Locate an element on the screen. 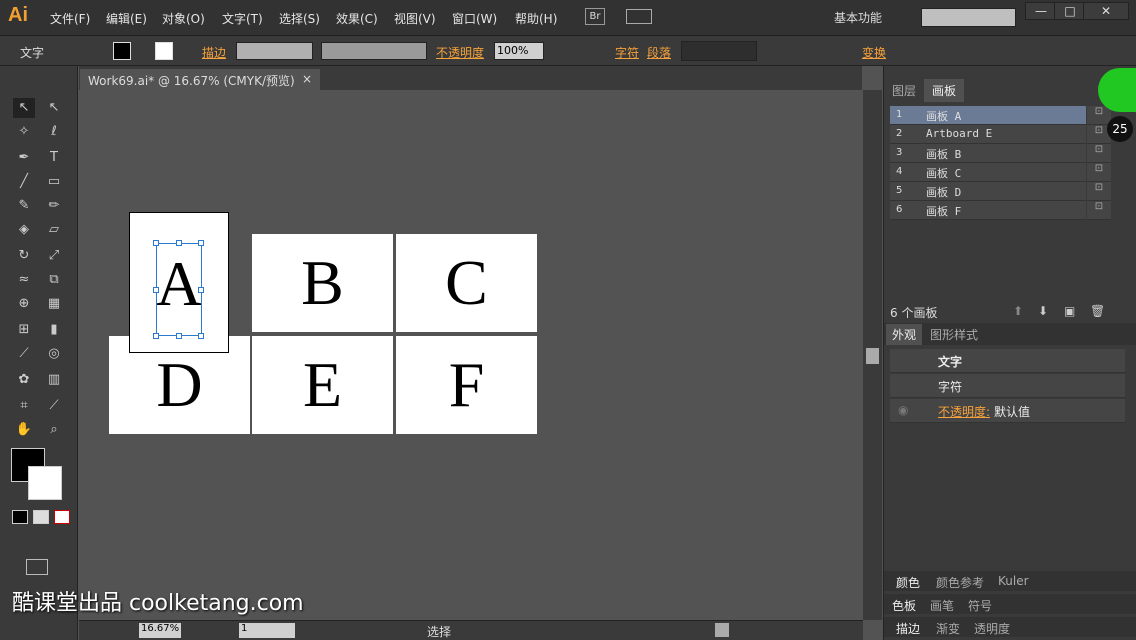  close-tab-icon: × is located at coordinates (307, 79).